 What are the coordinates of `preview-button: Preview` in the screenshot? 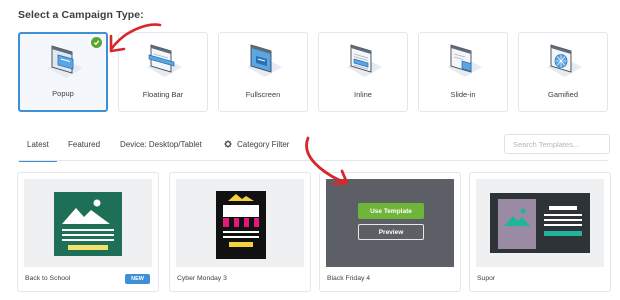 It's located at (391, 232).